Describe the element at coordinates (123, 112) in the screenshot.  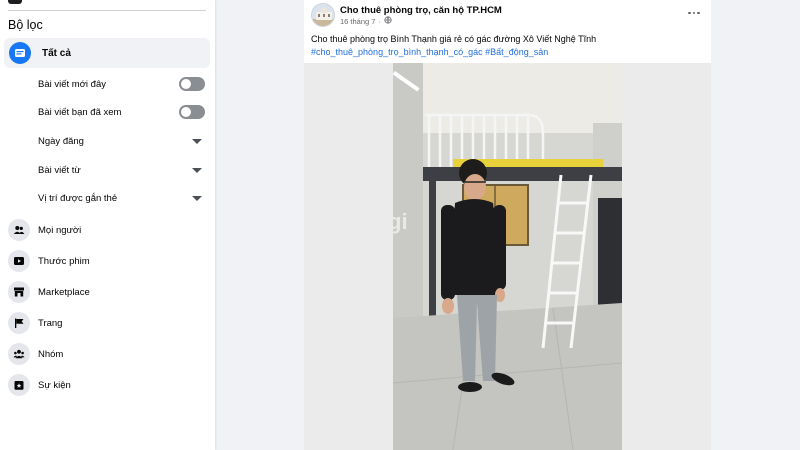
I see `filter-seen-posts: Bài viết bạn đã xem` at that location.